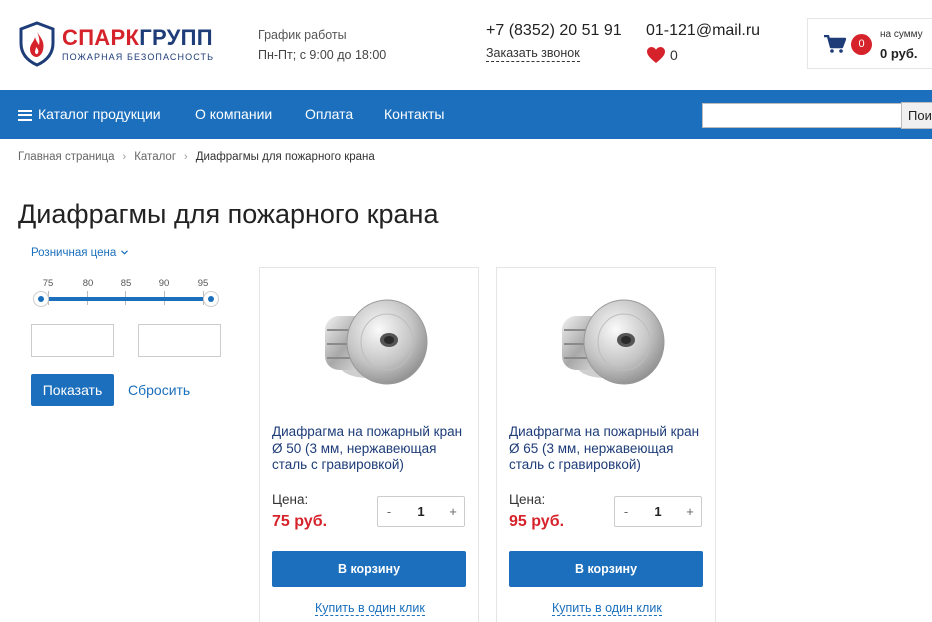 The image size is (932, 622). I want to click on slider-track, so click(126, 299).